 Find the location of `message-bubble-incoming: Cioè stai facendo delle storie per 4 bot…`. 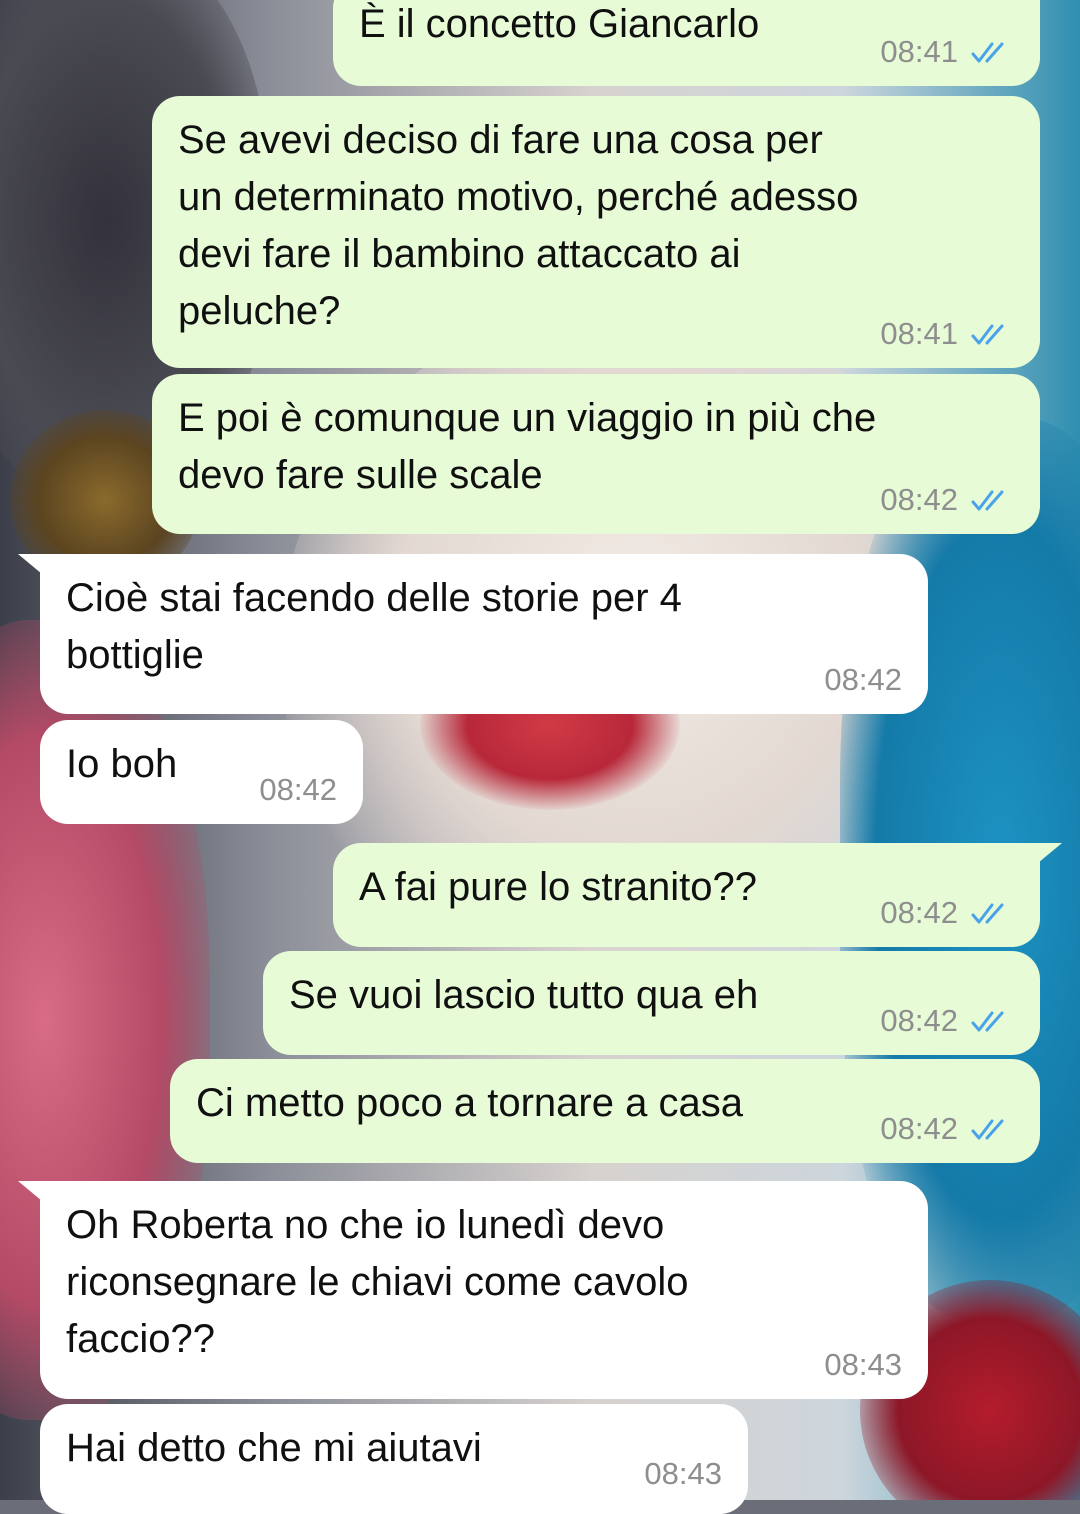

message-bubble-incoming: Cioè stai facendo delle storie per 4 bot… is located at coordinates (473, 634).